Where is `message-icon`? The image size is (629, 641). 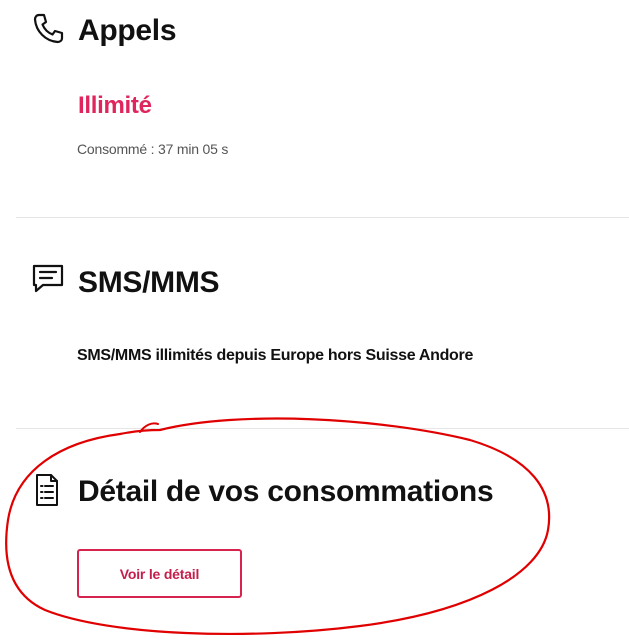
message-icon is located at coordinates (48, 279).